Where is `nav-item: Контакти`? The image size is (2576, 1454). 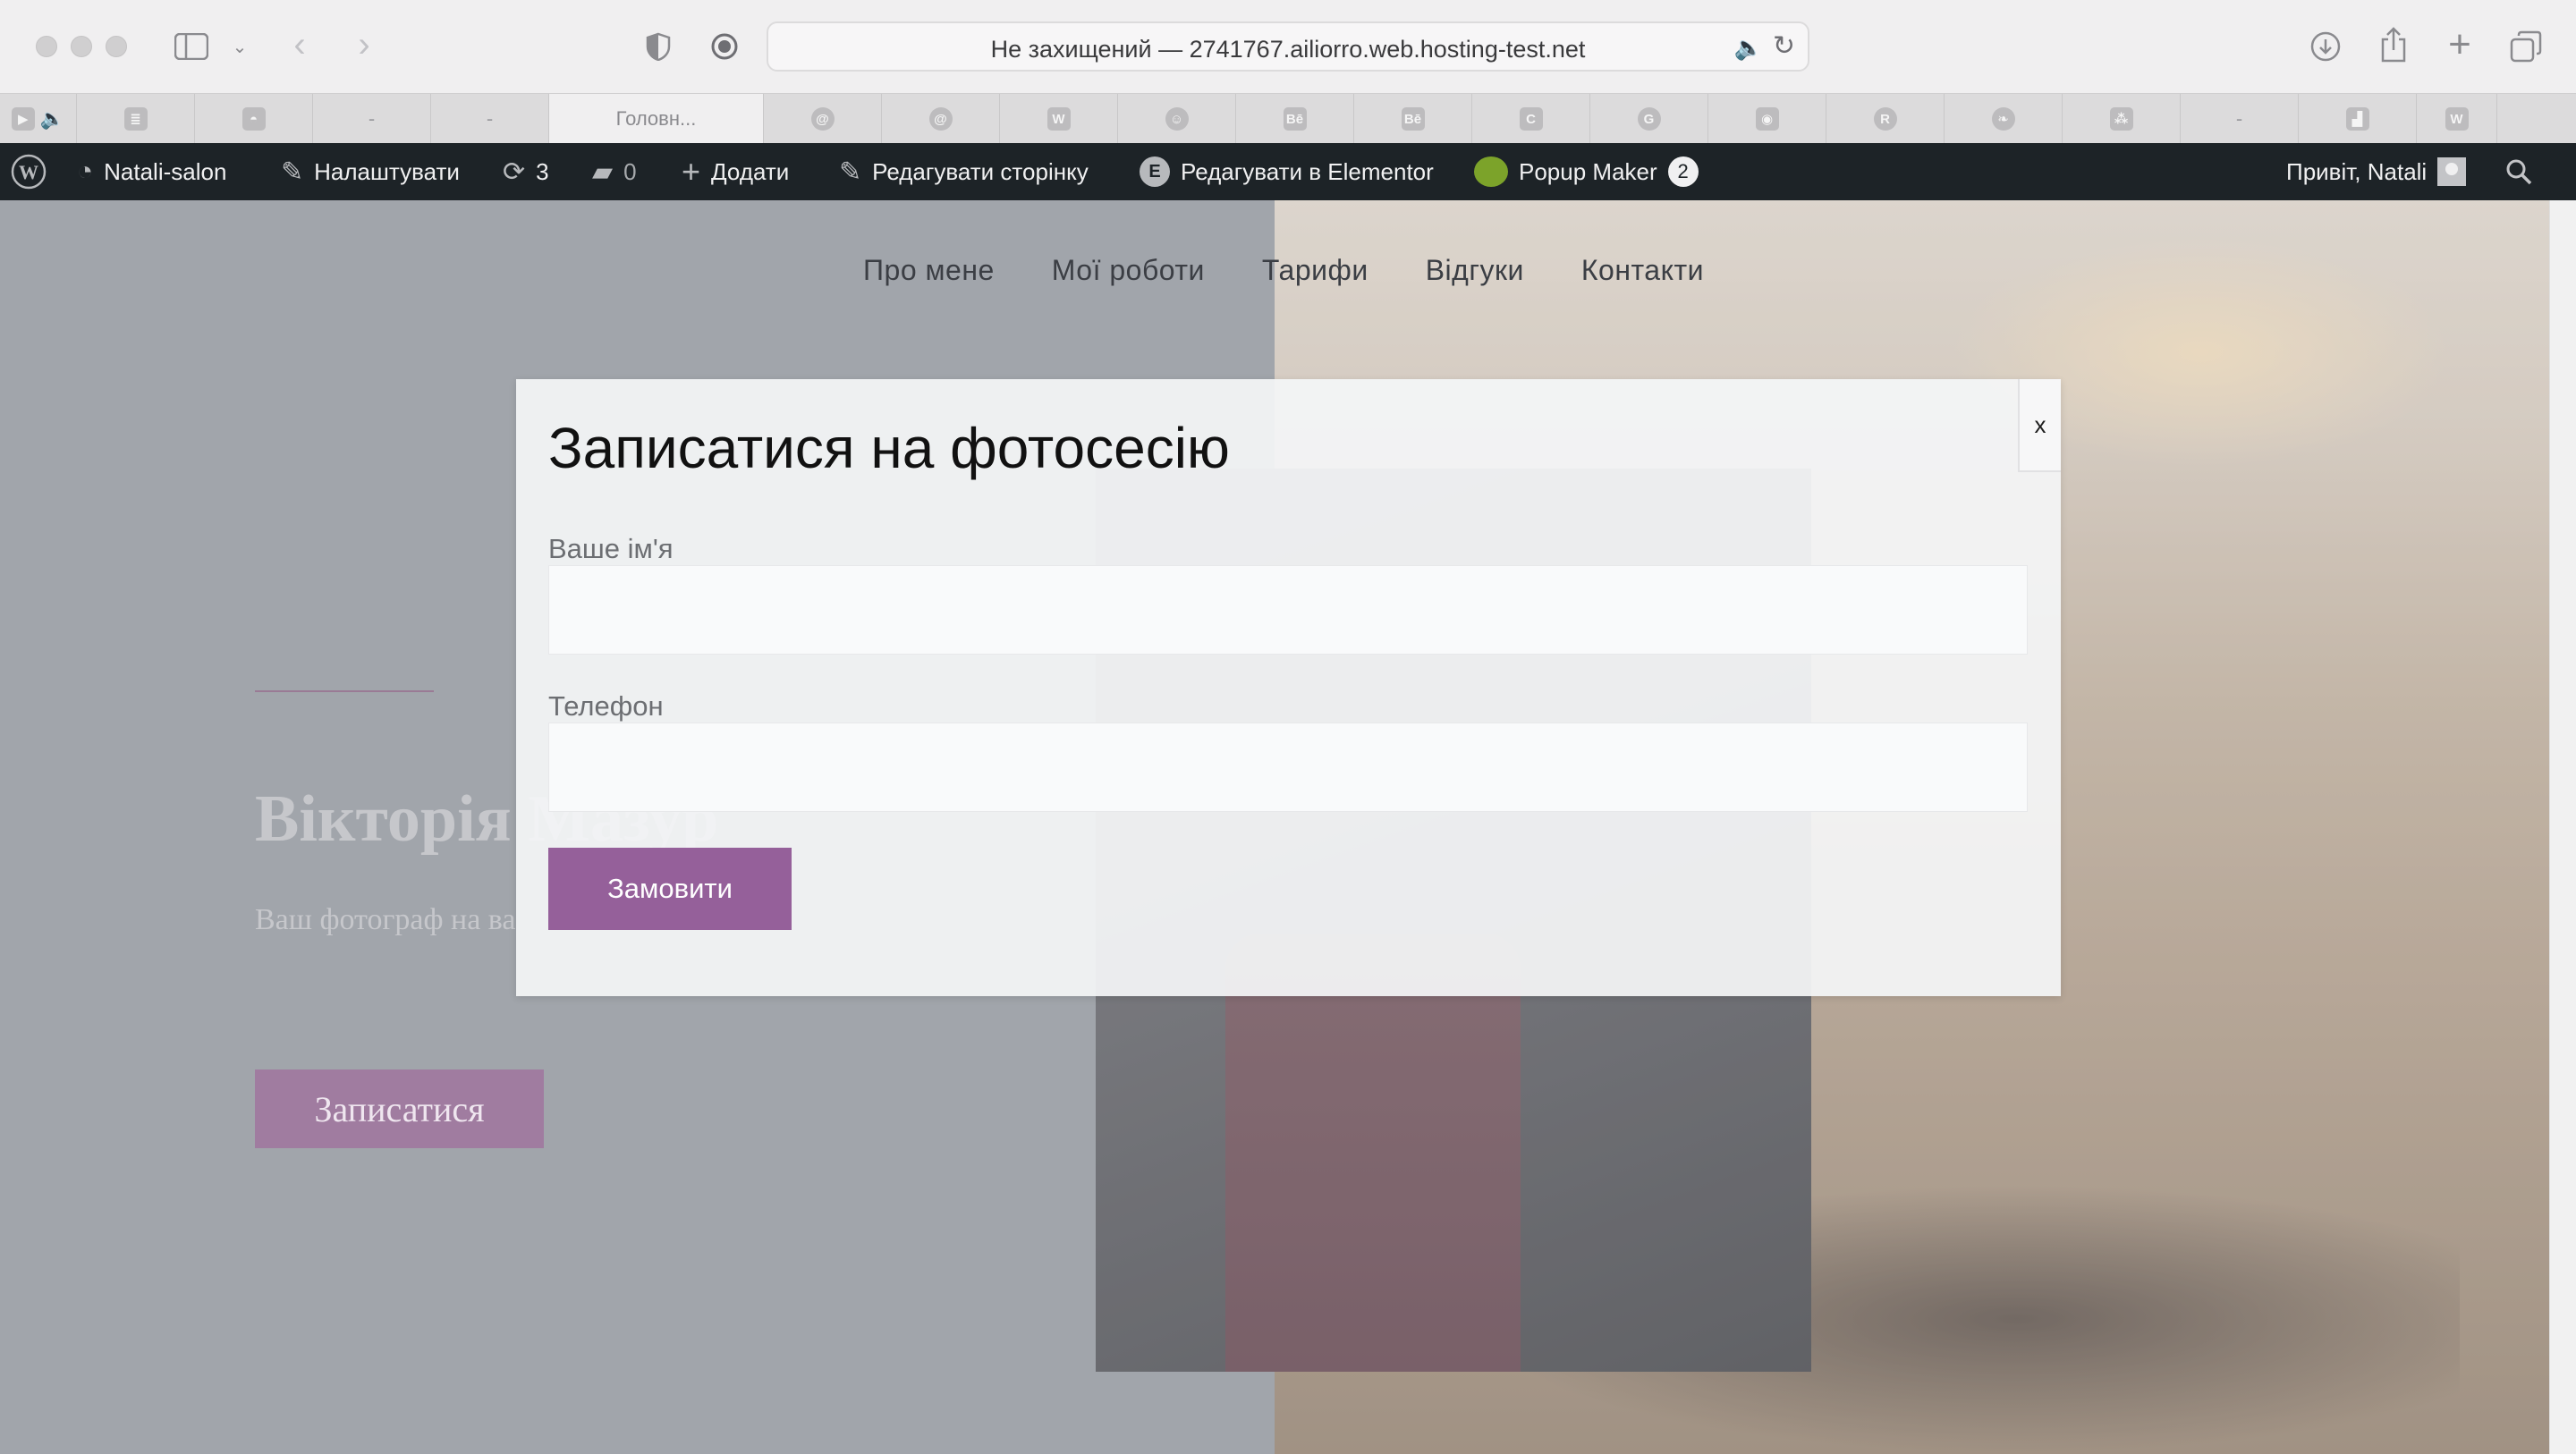 nav-item: Контакти is located at coordinates (1642, 271).